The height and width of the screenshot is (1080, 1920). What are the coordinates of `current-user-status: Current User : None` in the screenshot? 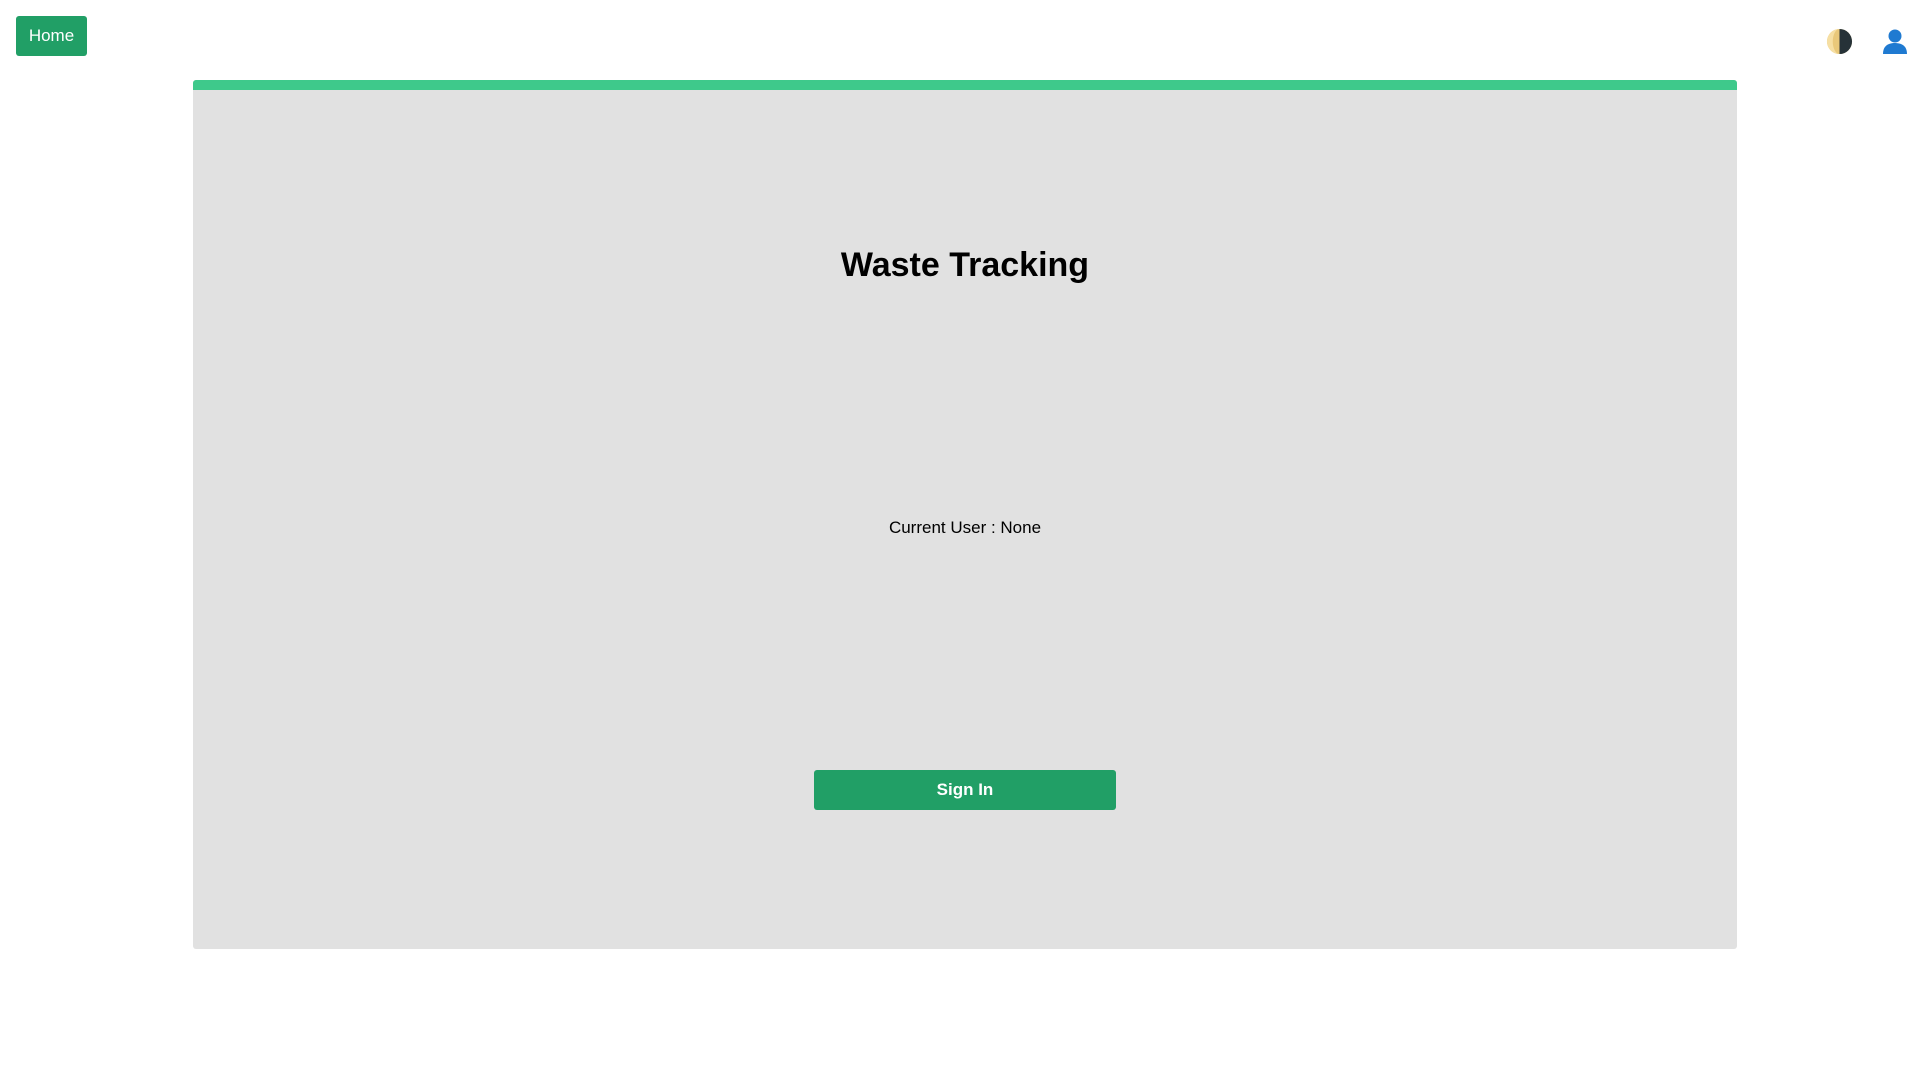 It's located at (965, 527).